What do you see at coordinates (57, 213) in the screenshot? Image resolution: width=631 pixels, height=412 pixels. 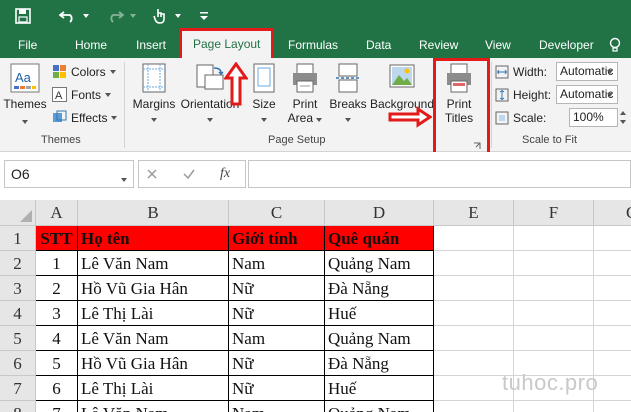 I see `column-header-a: A` at bounding box center [57, 213].